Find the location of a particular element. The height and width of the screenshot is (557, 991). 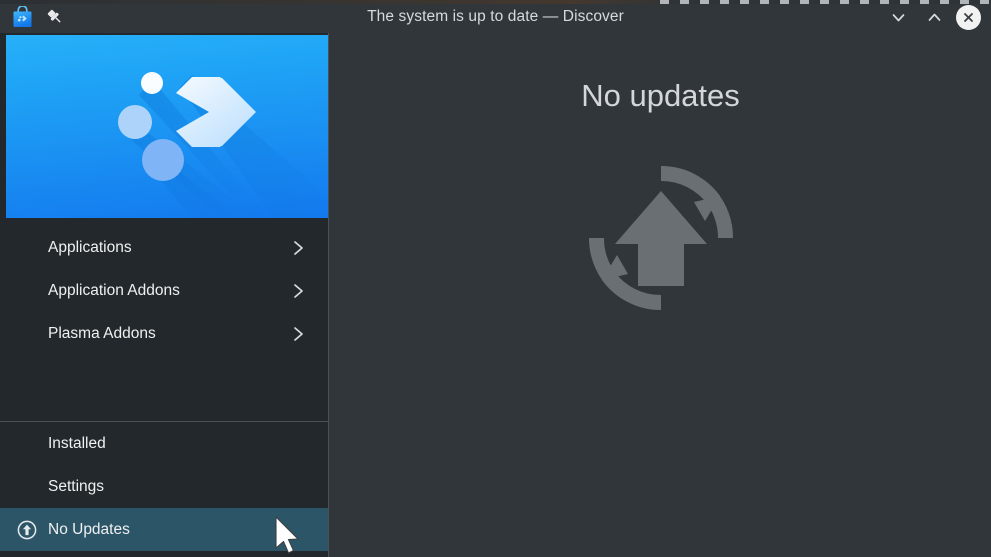

sidebar-item-label: Application Addons is located at coordinates (114, 290).